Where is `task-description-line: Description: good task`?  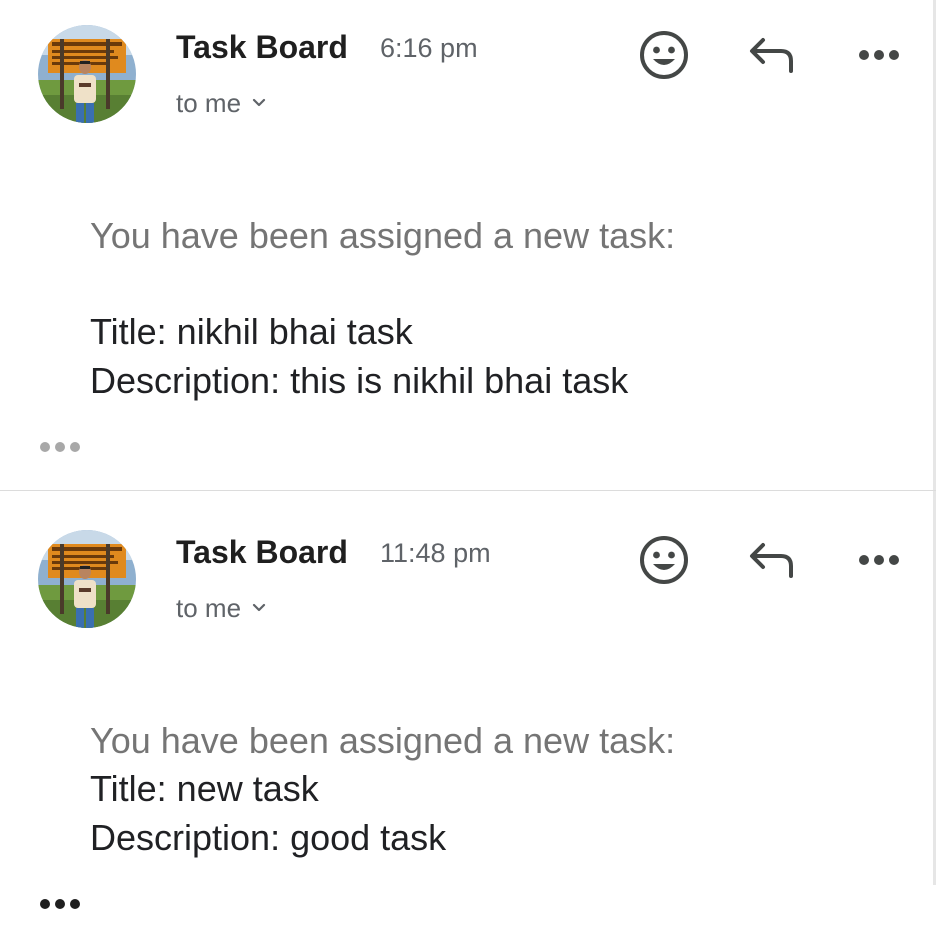
task-description-line: Description: good task is located at coordinates (268, 837).